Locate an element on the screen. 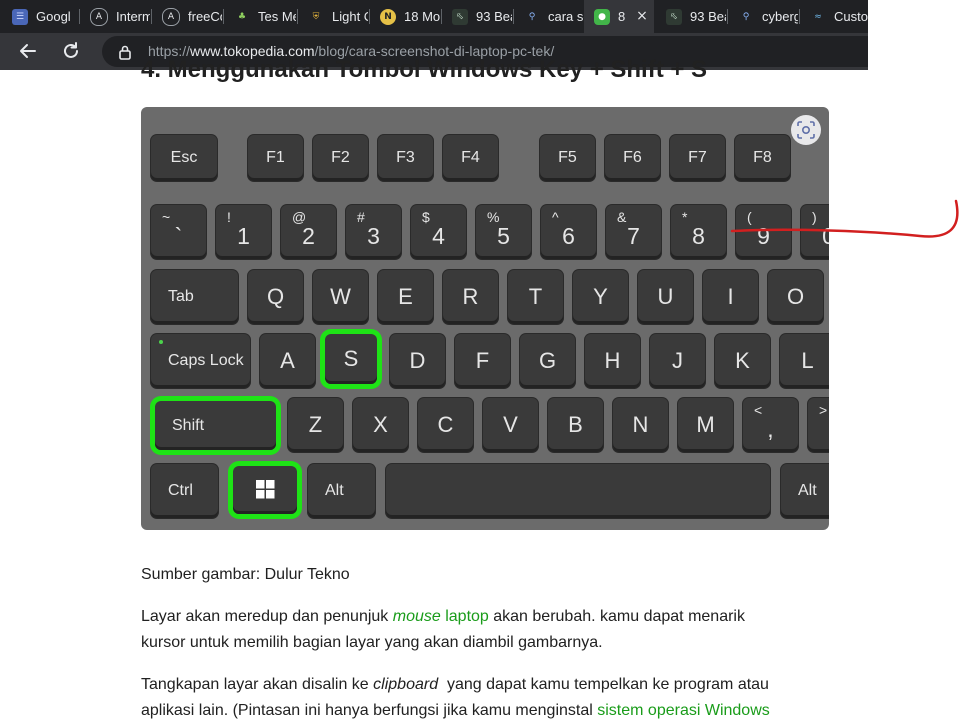 This screenshot has height=728, width=962. tab-custom: ≈ Custor is located at coordinates (834, 16).